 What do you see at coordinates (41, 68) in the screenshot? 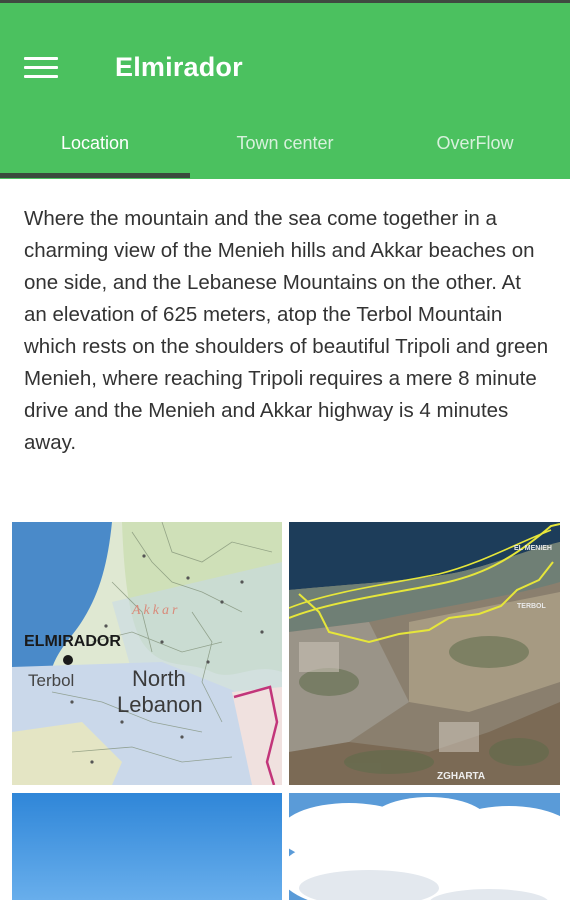
I see `hamburger-menu-icon` at bounding box center [41, 68].